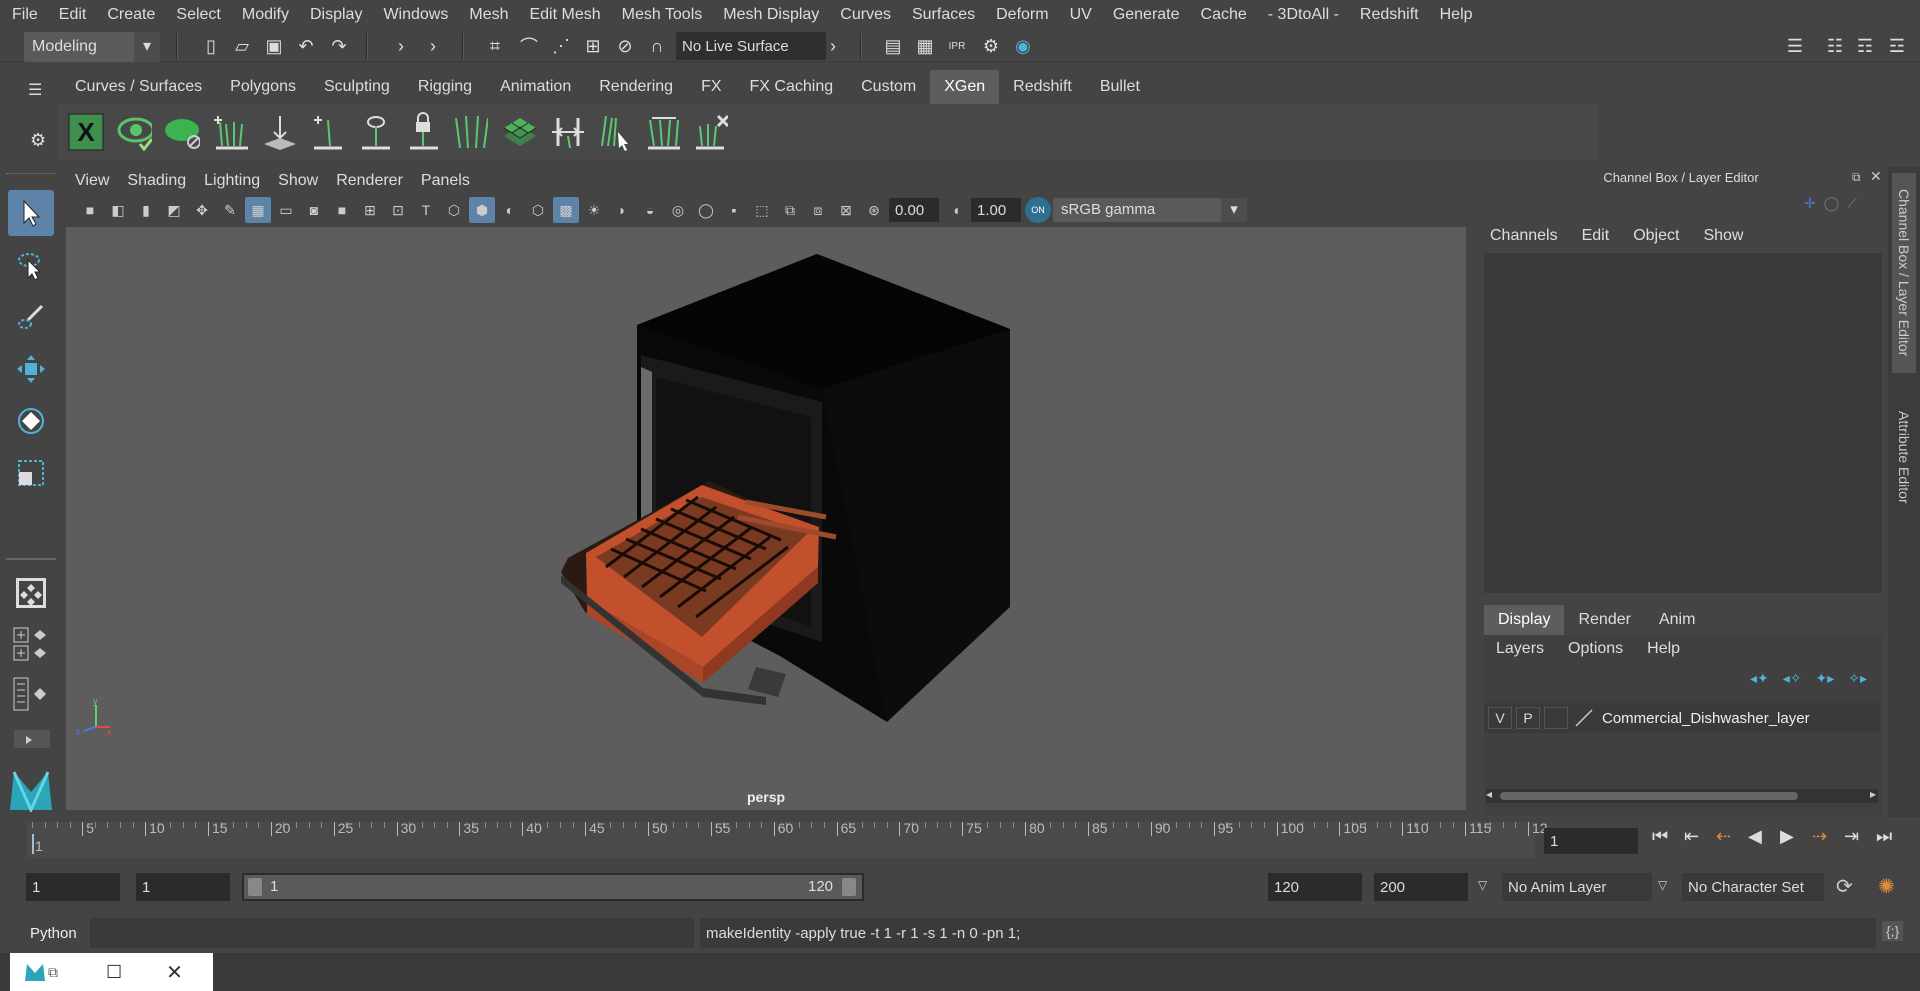 This screenshot has height=991, width=1920. I want to click on menu-curves: Curves, so click(865, 15).